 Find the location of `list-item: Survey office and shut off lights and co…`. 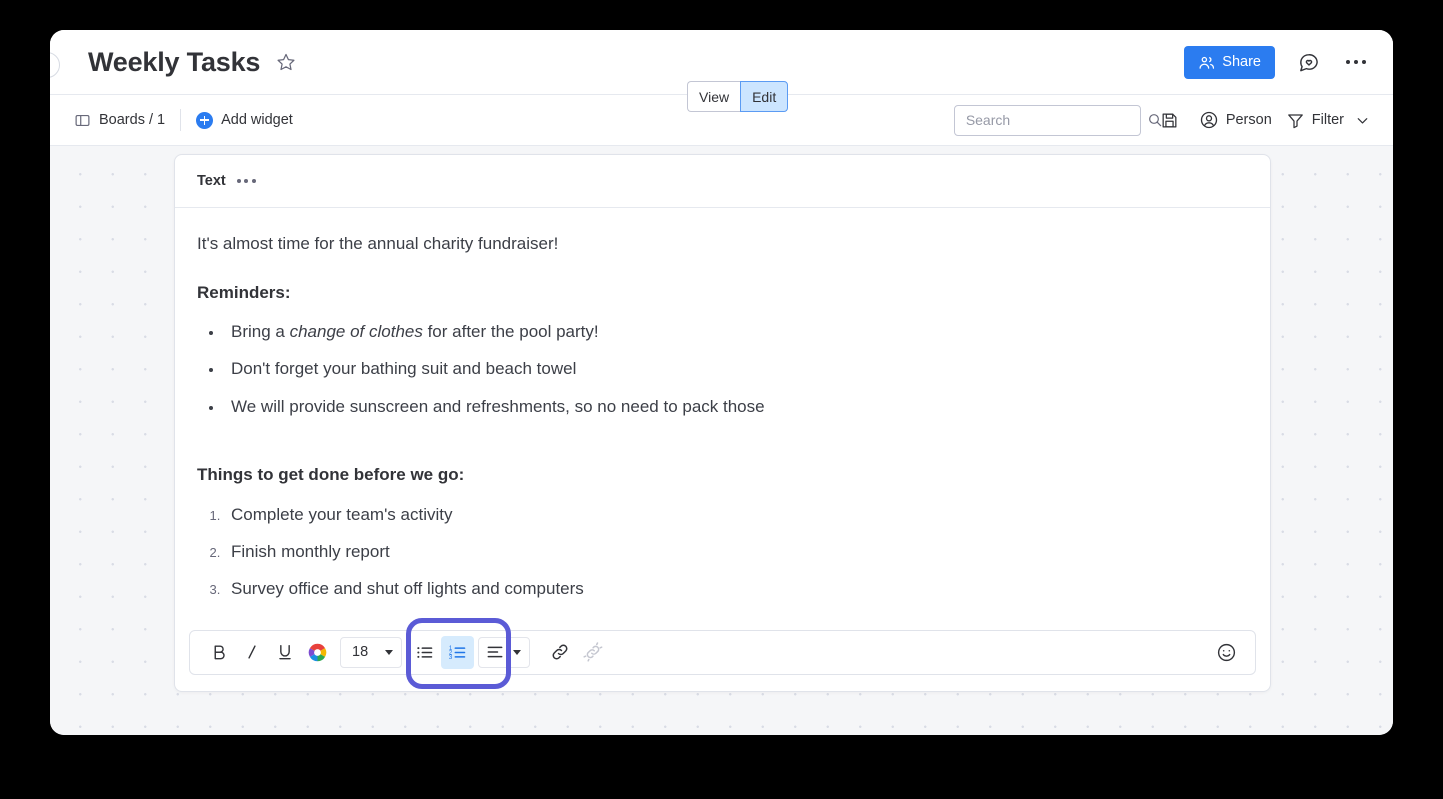

list-item: Survey office and shut off lights and co… is located at coordinates (736, 589).